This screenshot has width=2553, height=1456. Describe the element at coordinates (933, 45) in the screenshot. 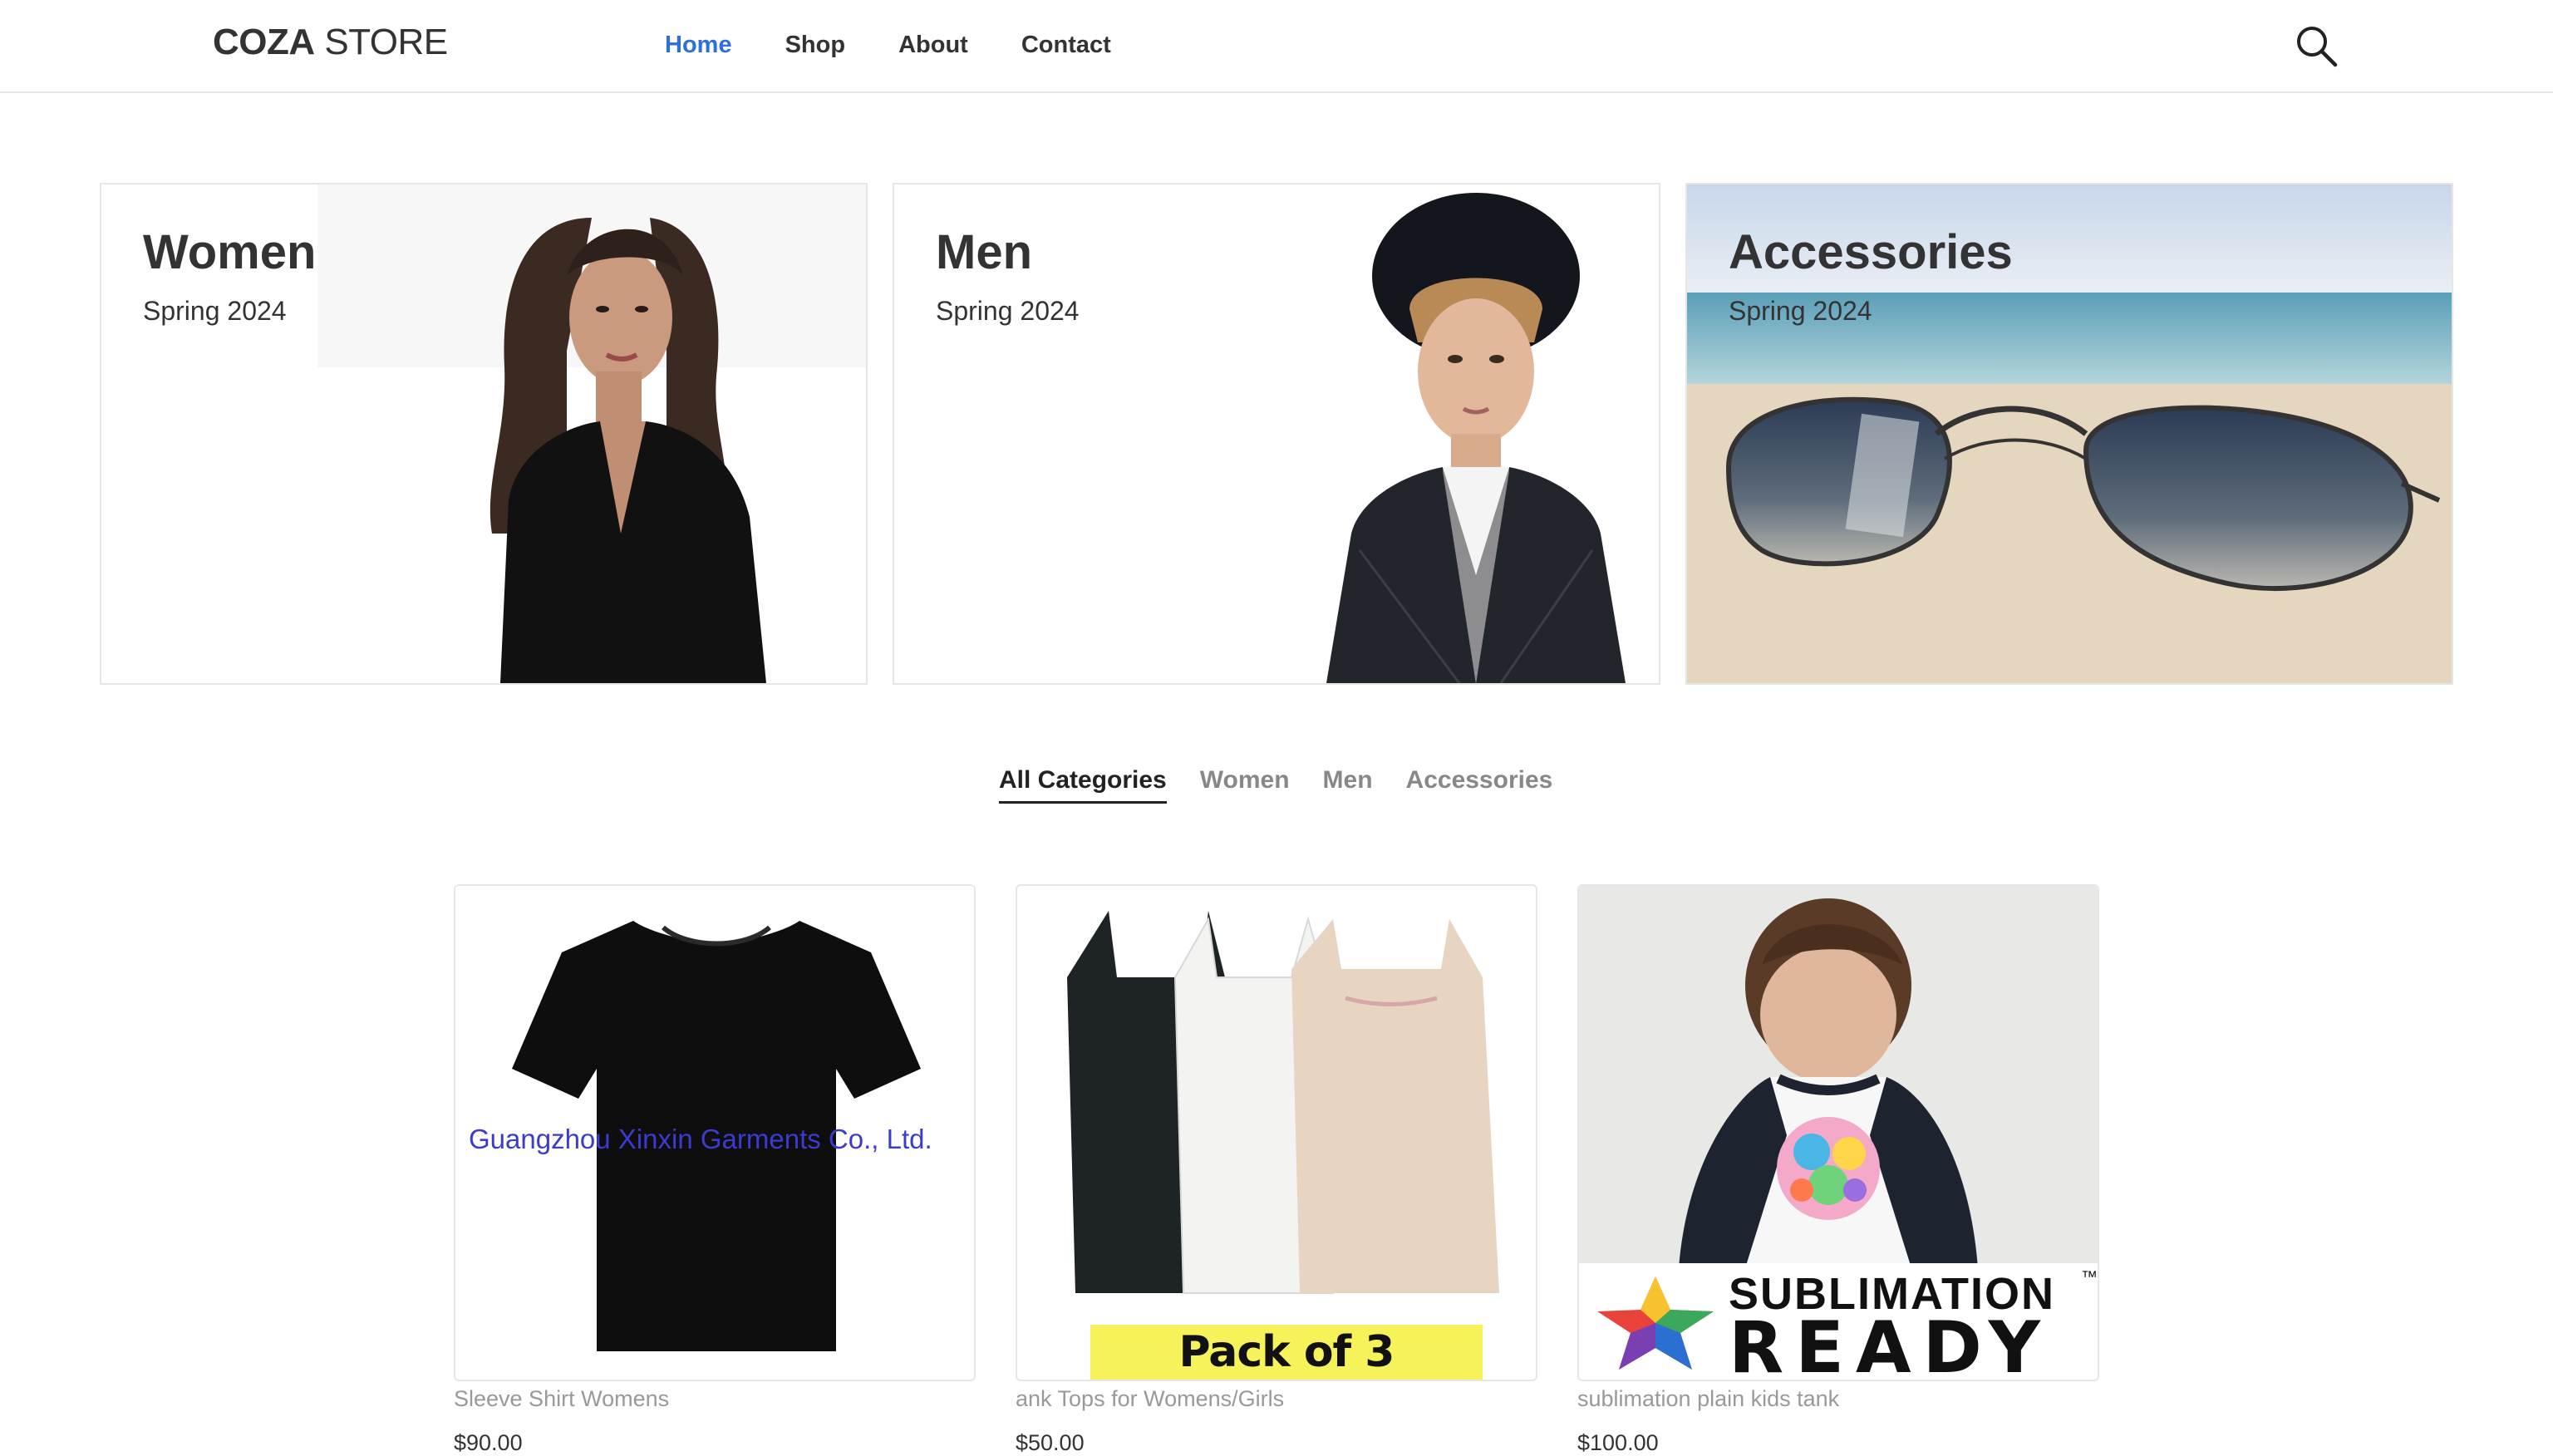

I see `nav-about: About` at that location.